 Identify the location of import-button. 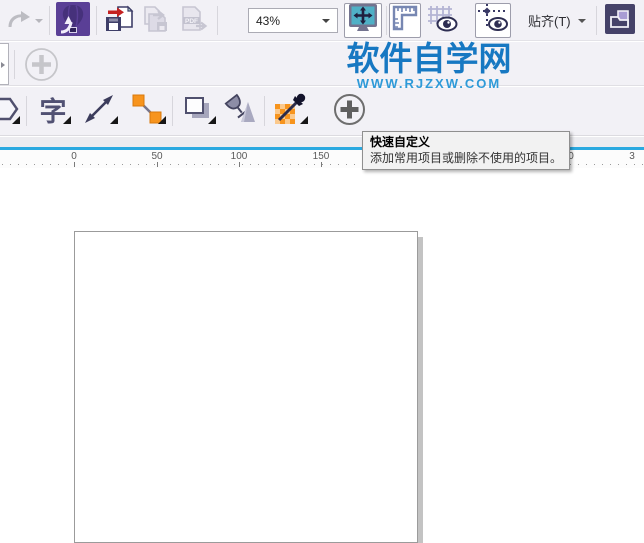
(119, 21).